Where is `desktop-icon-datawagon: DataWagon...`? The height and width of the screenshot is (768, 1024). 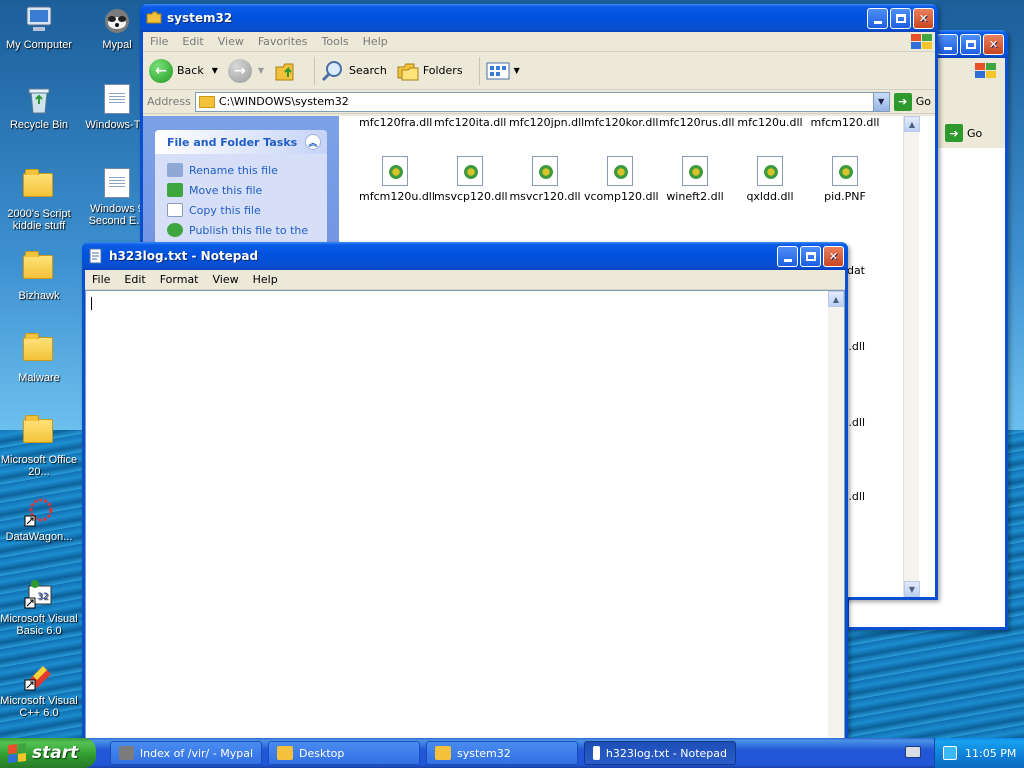
desktop-icon-datawagon: DataWagon... is located at coordinates (39, 519).